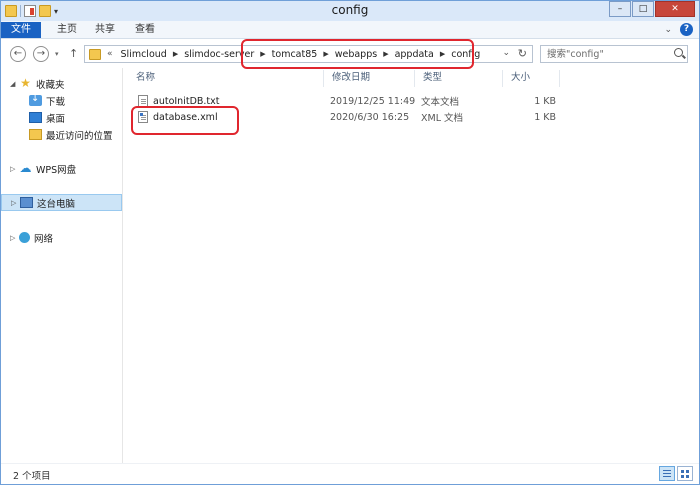  What do you see at coordinates (26, 202) in the screenshot?
I see `computer-icon` at bounding box center [26, 202].